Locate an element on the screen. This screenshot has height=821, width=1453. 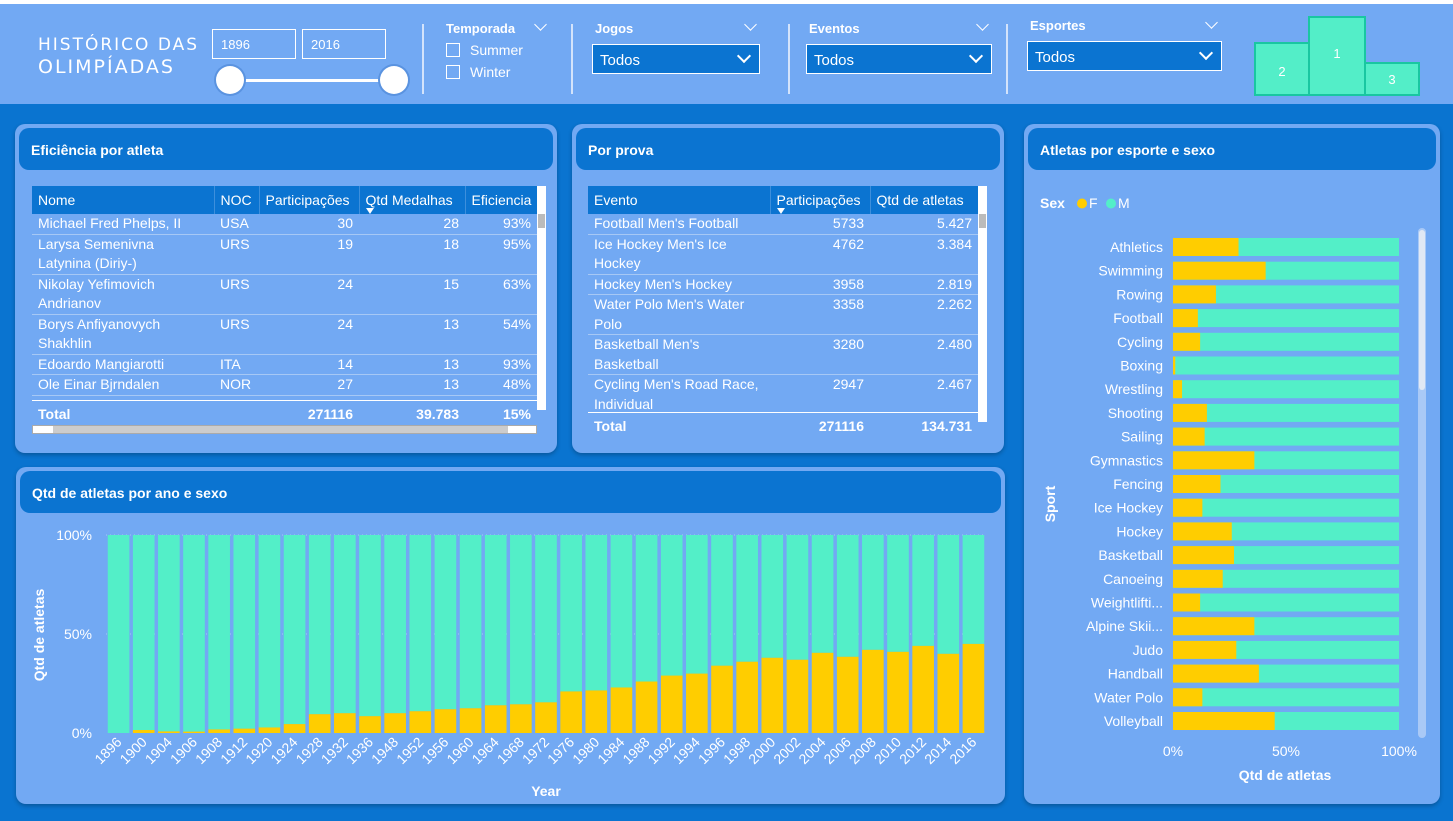
bar-male-Sailing is located at coordinates (1286, 436).